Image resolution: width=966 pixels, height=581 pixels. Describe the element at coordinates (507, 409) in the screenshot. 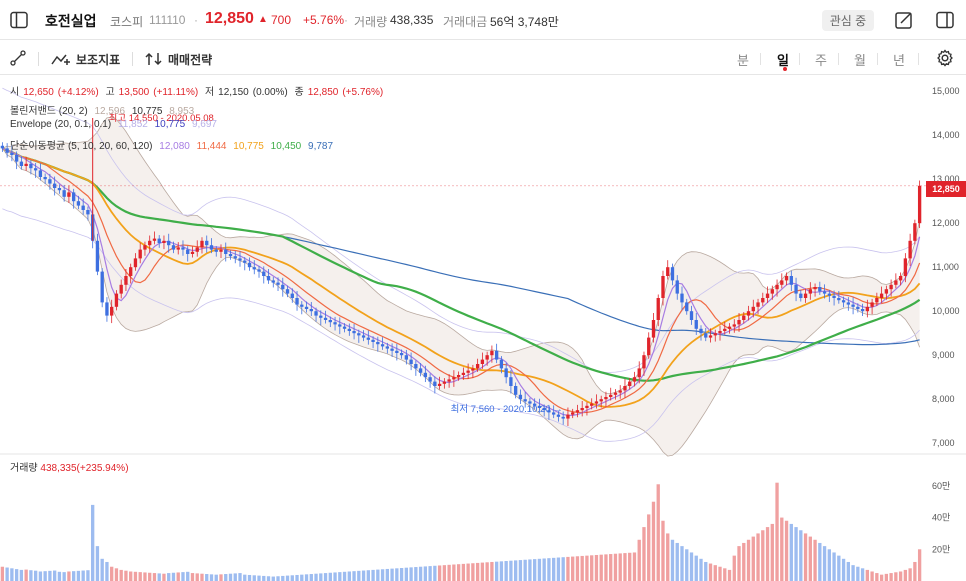

I see `low-annotation: 최저 7,560 - 2020.10.20 →` at that location.